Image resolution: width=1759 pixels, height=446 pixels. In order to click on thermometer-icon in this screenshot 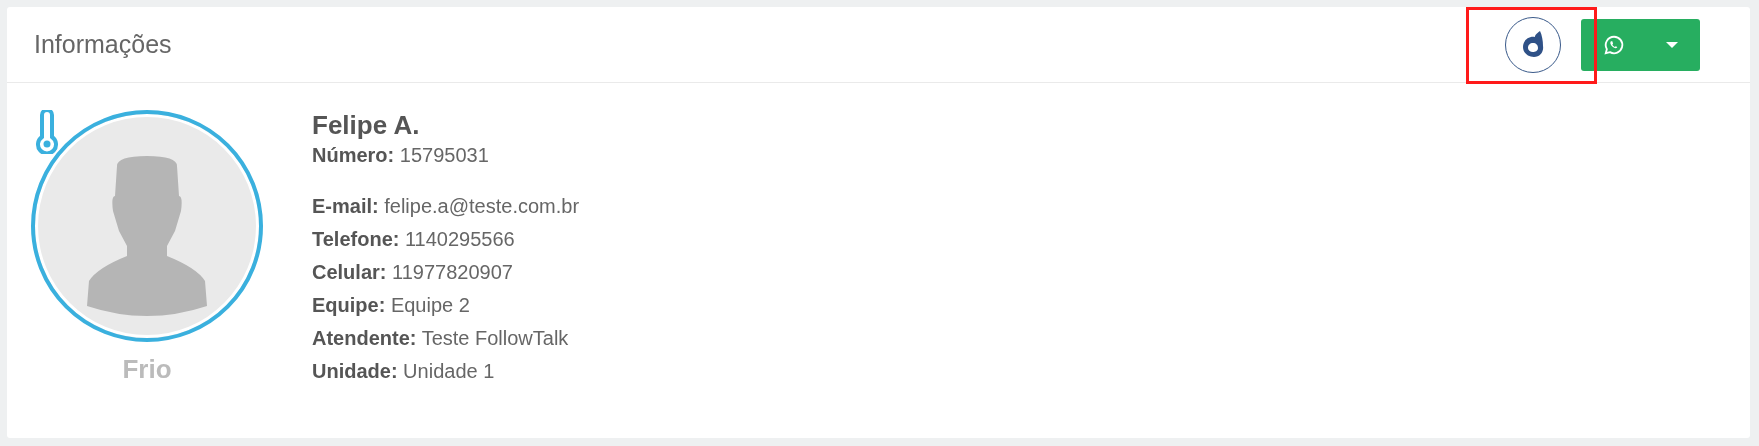, I will do `click(47, 132)`.